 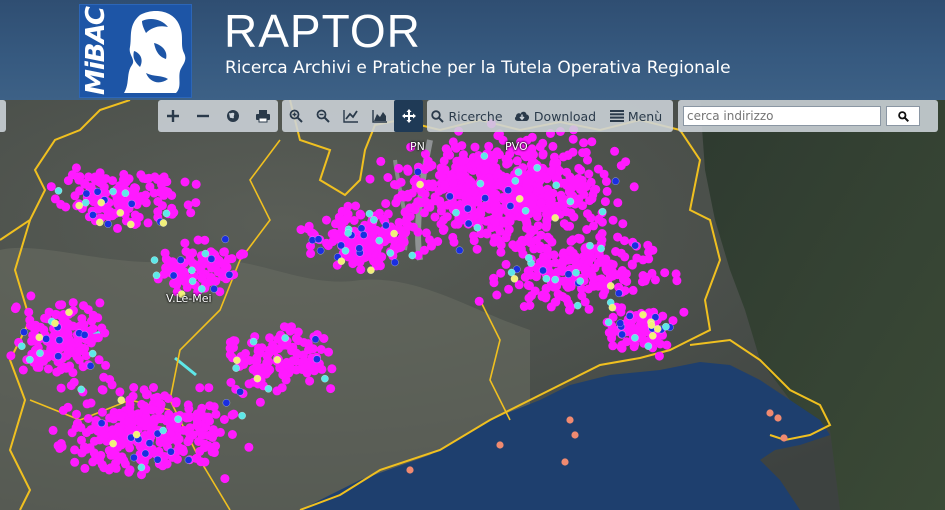 What do you see at coordinates (782, 116) in the screenshot?
I see `address-search-input` at bounding box center [782, 116].